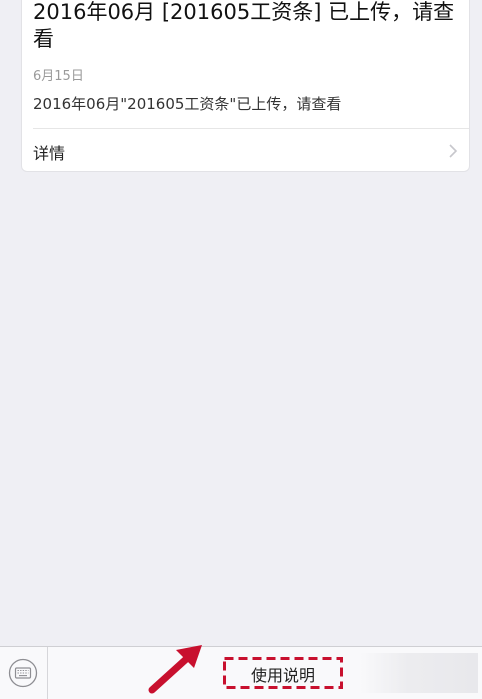 This screenshot has width=482, height=699. I want to click on menu-item-label: 使用说明, so click(282, 675).